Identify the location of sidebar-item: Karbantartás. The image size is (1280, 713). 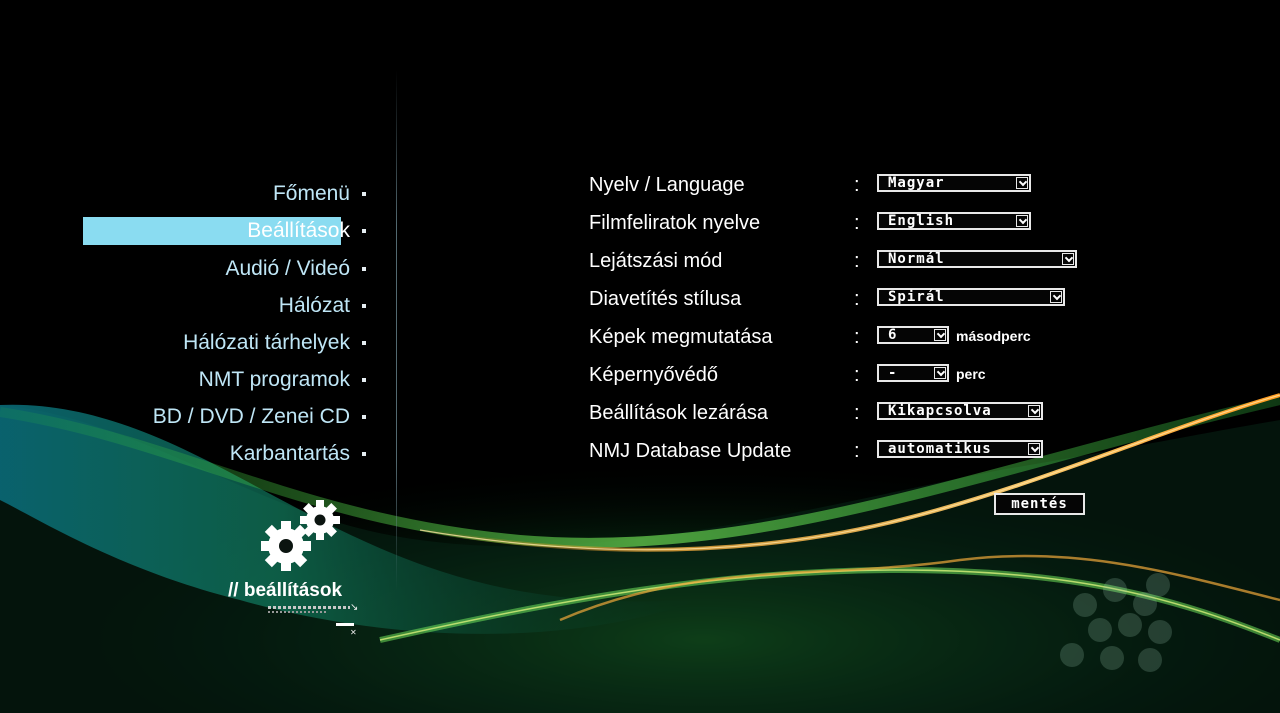
(297, 454).